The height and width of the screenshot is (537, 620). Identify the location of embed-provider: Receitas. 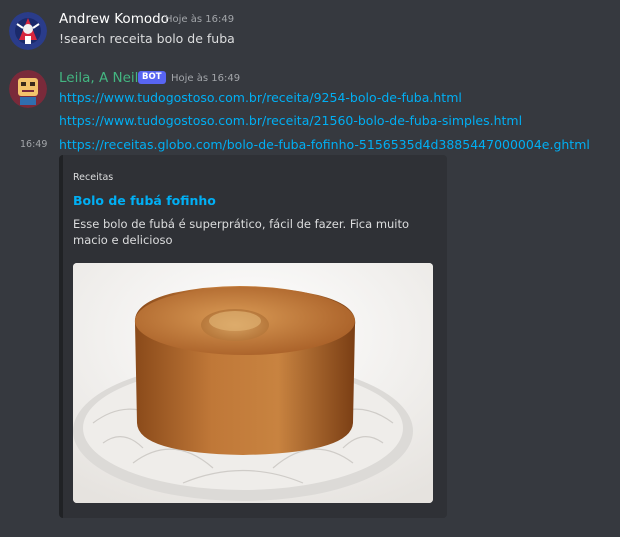
(93, 177).